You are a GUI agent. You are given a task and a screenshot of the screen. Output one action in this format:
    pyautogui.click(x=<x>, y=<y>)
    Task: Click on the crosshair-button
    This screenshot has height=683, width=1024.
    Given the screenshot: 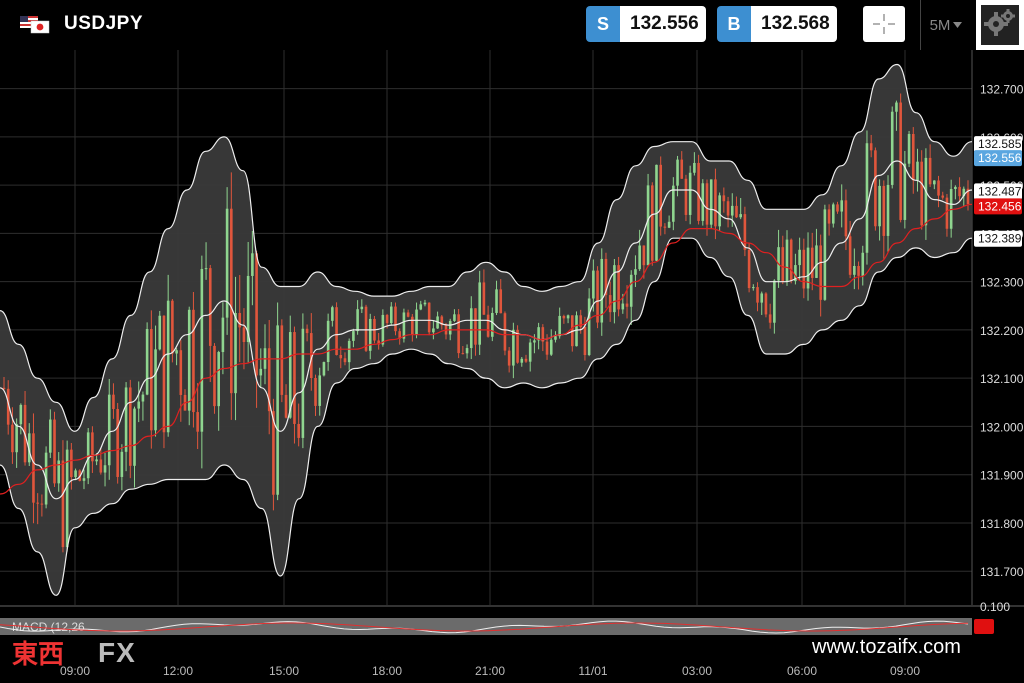 What is the action you would take?
    pyautogui.click(x=884, y=24)
    